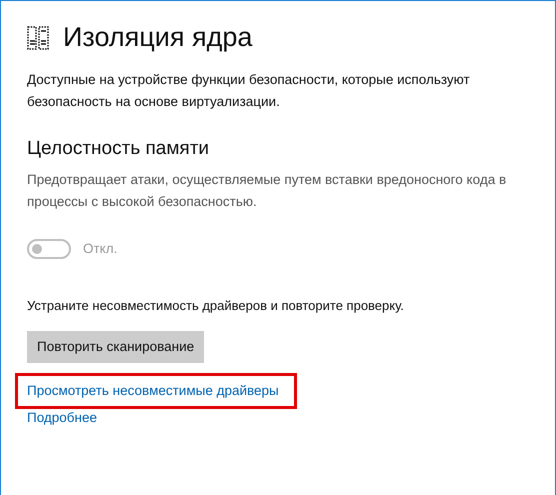 The image size is (556, 495). What do you see at coordinates (115, 347) in the screenshot?
I see `rescan-button: Повторить сканирование` at bounding box center [115, 347].